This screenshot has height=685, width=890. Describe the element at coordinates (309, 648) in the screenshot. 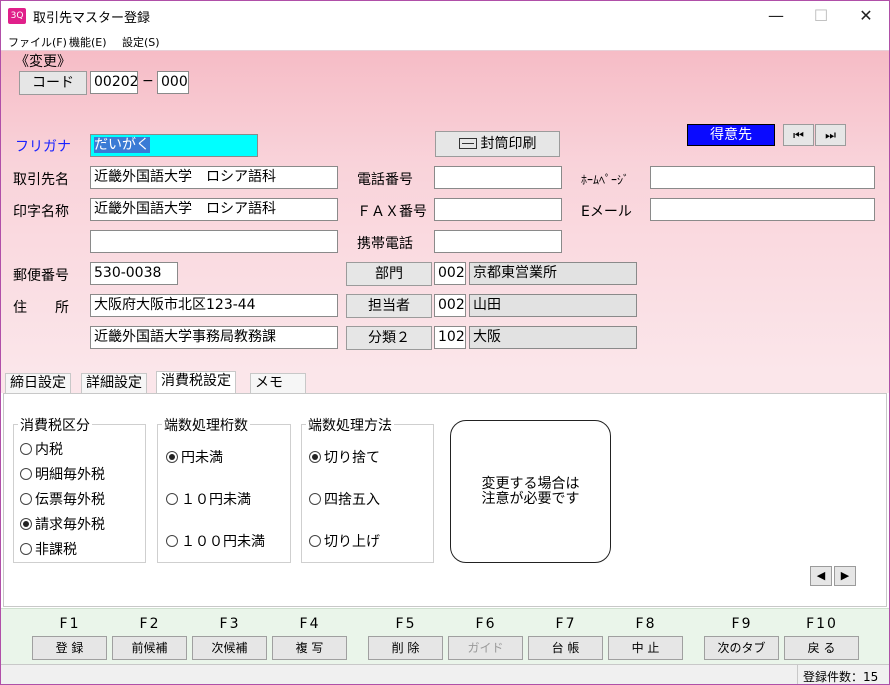

I see `f4-copy-button: 複 写` at that location.